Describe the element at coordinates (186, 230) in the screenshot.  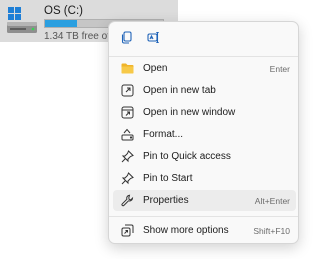
I see `menu-item-label: Show more options` at that location.